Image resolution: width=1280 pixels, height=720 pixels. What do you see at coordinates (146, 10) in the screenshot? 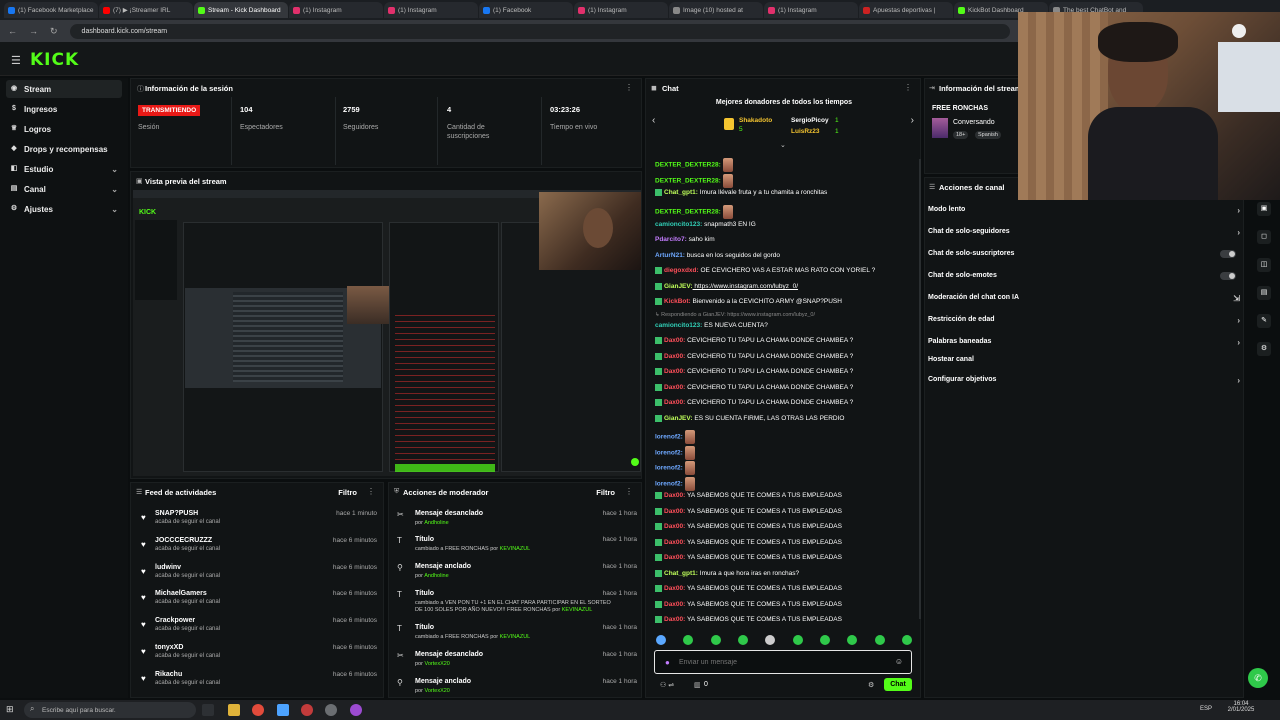
I see `browser-tab: (7) ▶ ¡Streamer IRL` at bounding box center [146, 10].